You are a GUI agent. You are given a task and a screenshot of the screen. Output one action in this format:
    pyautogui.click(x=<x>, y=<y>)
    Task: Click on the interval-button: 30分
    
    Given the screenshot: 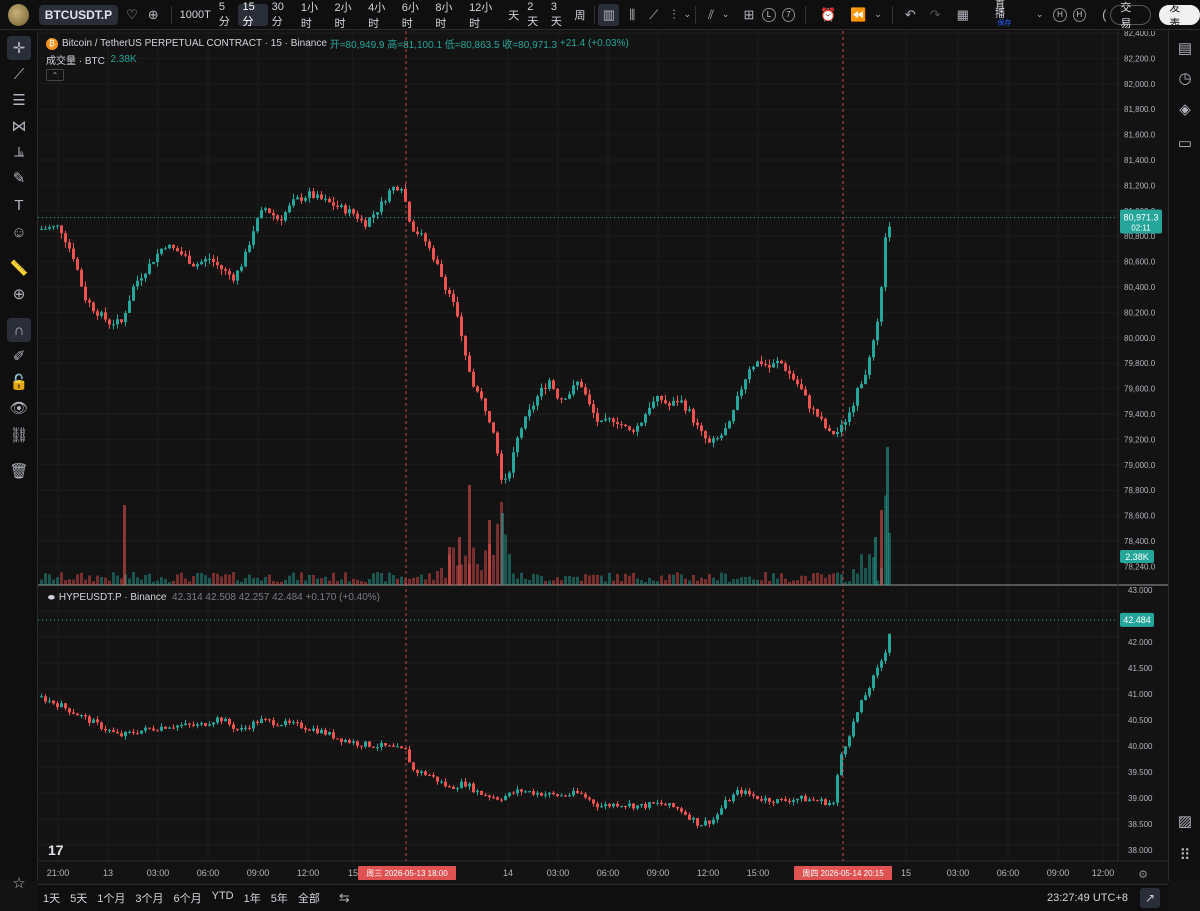 What is the action you would take?
    pyautogui.click(x=282, y=14)
    